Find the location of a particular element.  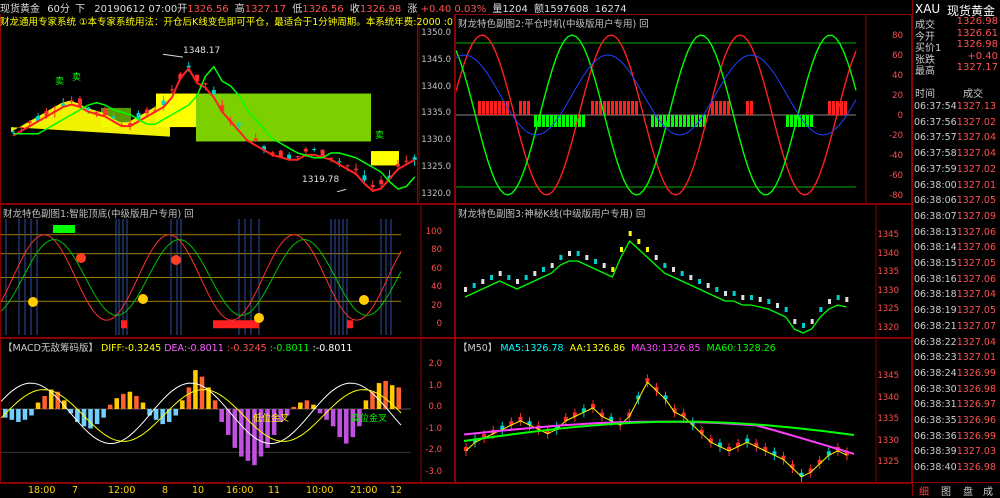

tick-price: 1327.02 is located at coordinates (976, 122).